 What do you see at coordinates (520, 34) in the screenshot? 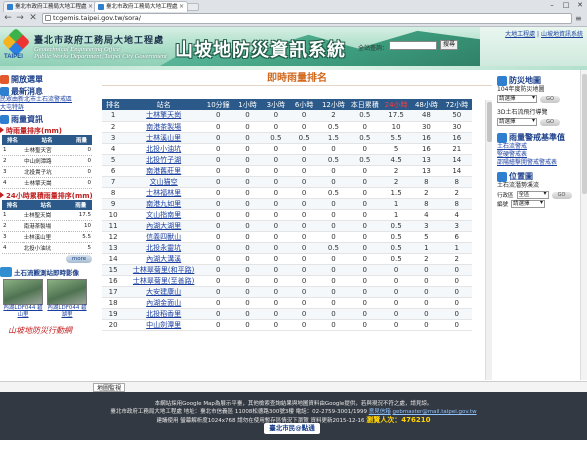
I see `link-geo-office: 大地工程處` at bounding box center [520, 34].